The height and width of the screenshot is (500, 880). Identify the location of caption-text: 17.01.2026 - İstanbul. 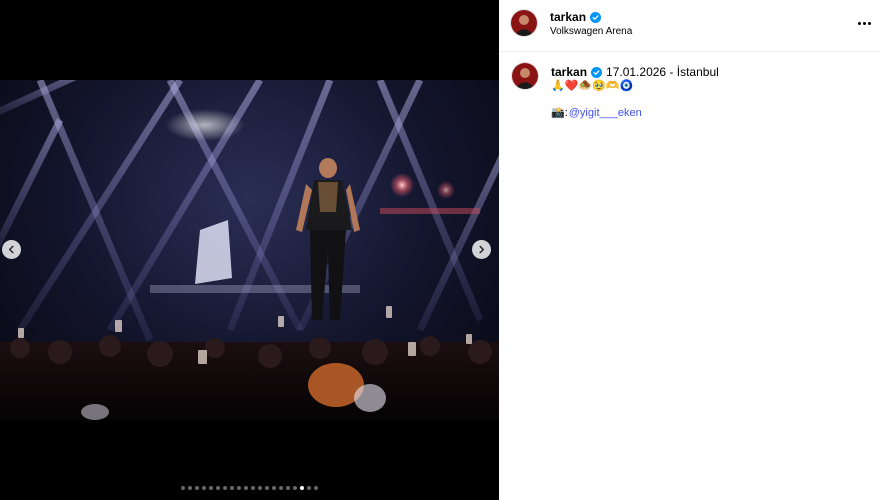
(662, 72).